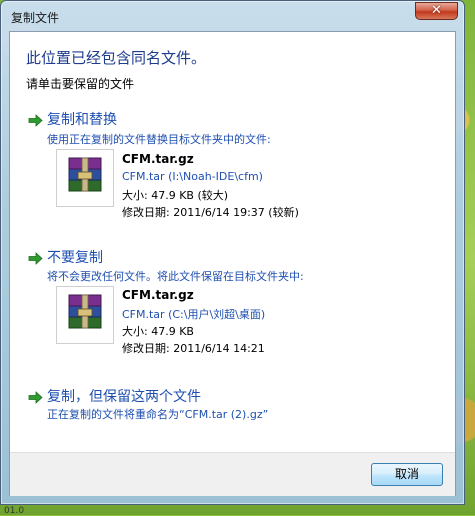  What do you see at coordinates (158, 331) in the screenshot?
I see `file-size: 大小: 47.9 KB` at bounding box center [158, 331].